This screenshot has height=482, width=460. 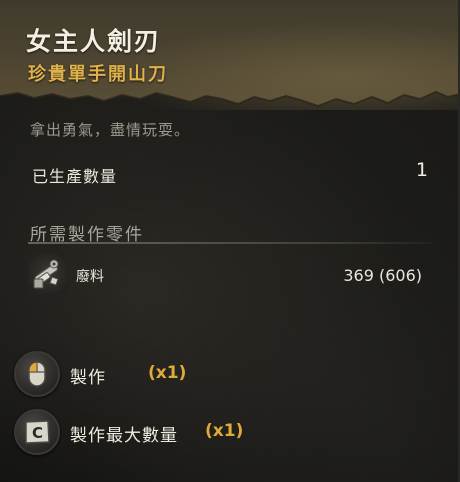 What do you see at coordinates (110, 130) in the screenshot?
I see `flavor-text: 拿出勇氣，盡情玩耍。` at bounding box center [110, 130].